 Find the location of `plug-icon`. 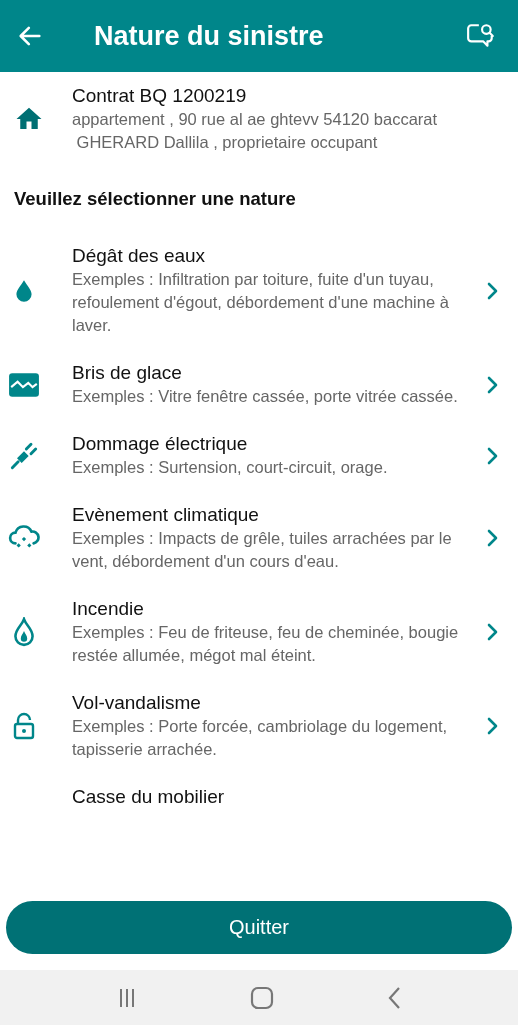

plug-icon is located at coordinates (24, 455).